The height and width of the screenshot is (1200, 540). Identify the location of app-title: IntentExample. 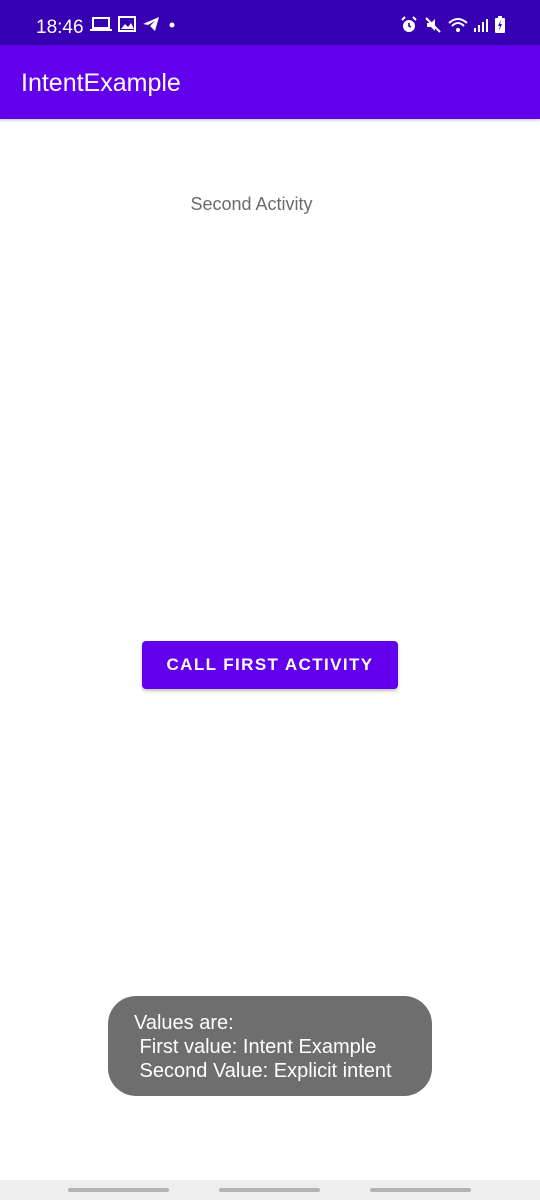
(101, 83).